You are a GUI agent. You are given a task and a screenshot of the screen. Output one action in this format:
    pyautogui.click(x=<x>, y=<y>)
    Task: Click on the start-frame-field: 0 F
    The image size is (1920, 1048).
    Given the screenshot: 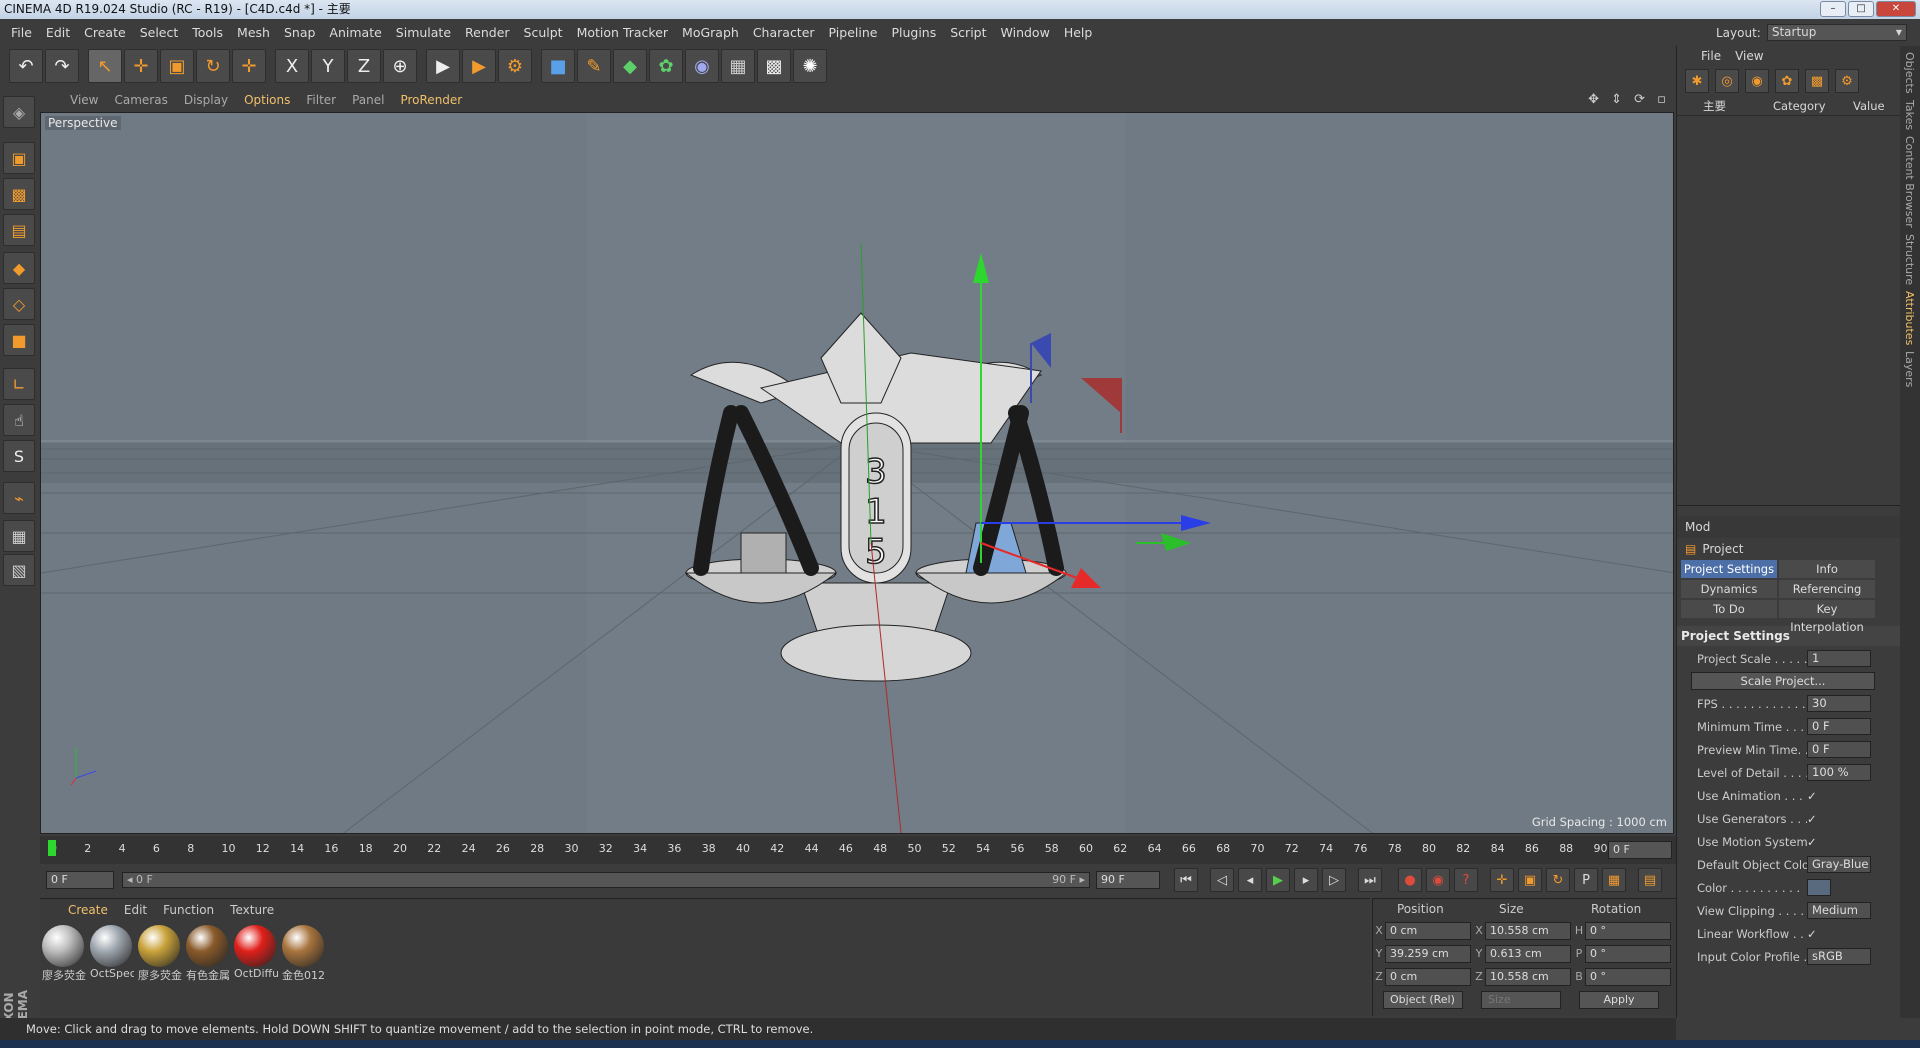 What is the action you would take?
    pyautogui.click(x=80, y=880)
    